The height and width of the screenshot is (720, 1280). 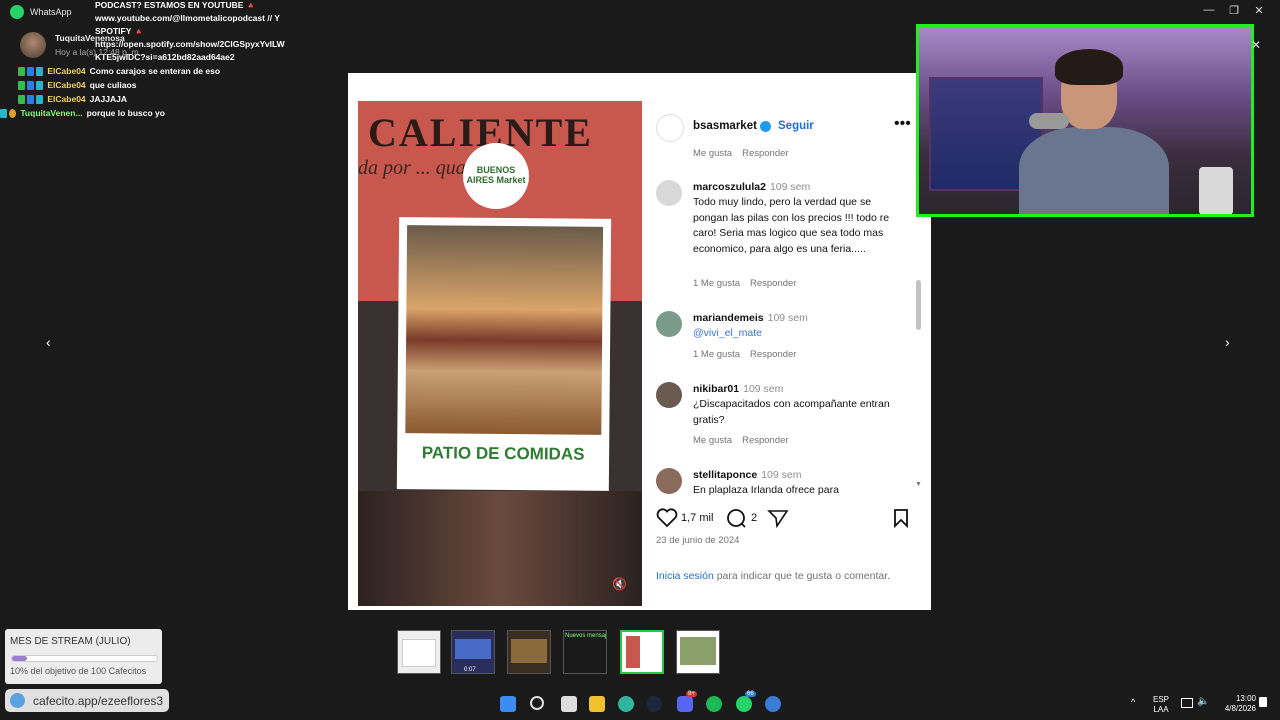 I want to click on goal-progress-fill, so click(x=19, y=658).